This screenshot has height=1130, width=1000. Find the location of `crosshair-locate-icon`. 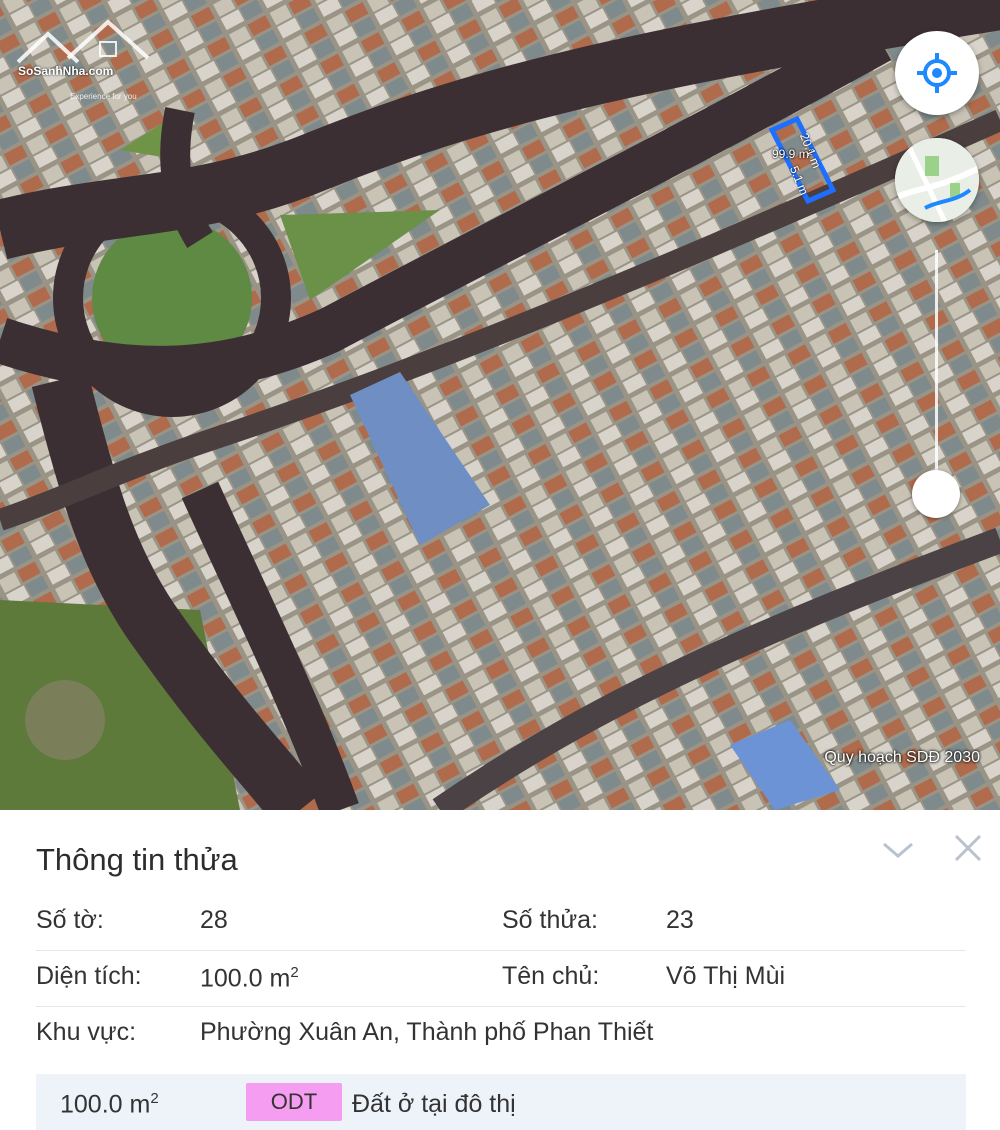

crosshair-locate-icon is located at coordinates (937, 73).